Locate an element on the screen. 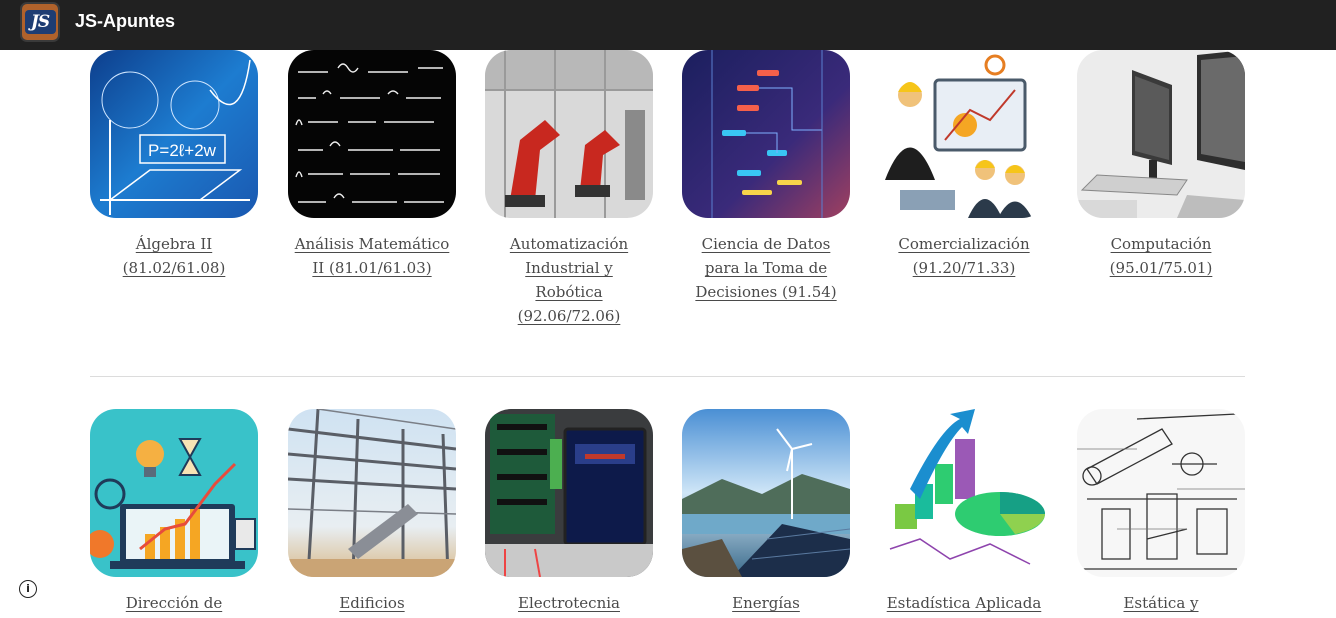  course-card-algebra: P=2ℓ+2w Álgebra II (81.02/61.08) is located at coordinates (174, 165).